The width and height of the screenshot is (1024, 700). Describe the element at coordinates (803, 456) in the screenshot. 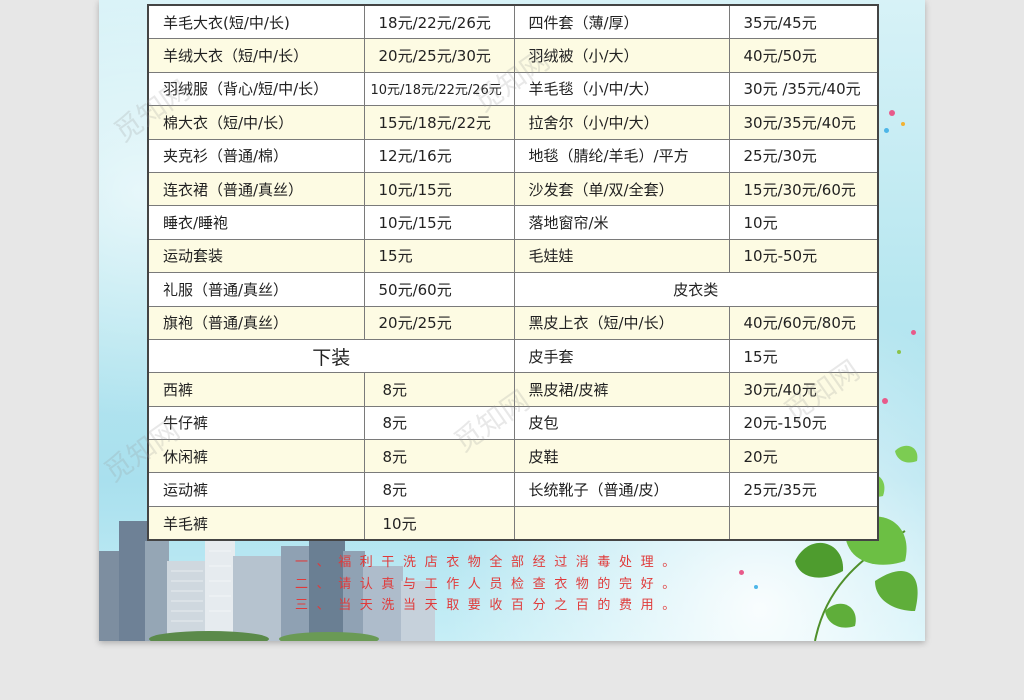

I see `item-price: 20元` at that location.